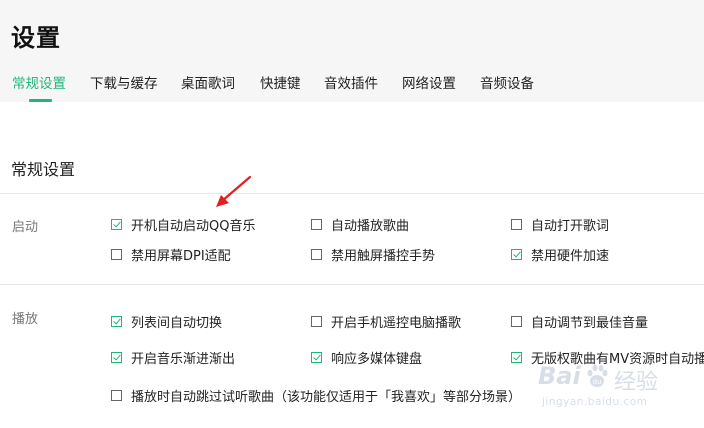 The image size is (704, 428). What do you see at coordinates (124, 82) in the screenshot?
I see `tab-download-cache: 下载与缓存` at bounding box center [124, 82].